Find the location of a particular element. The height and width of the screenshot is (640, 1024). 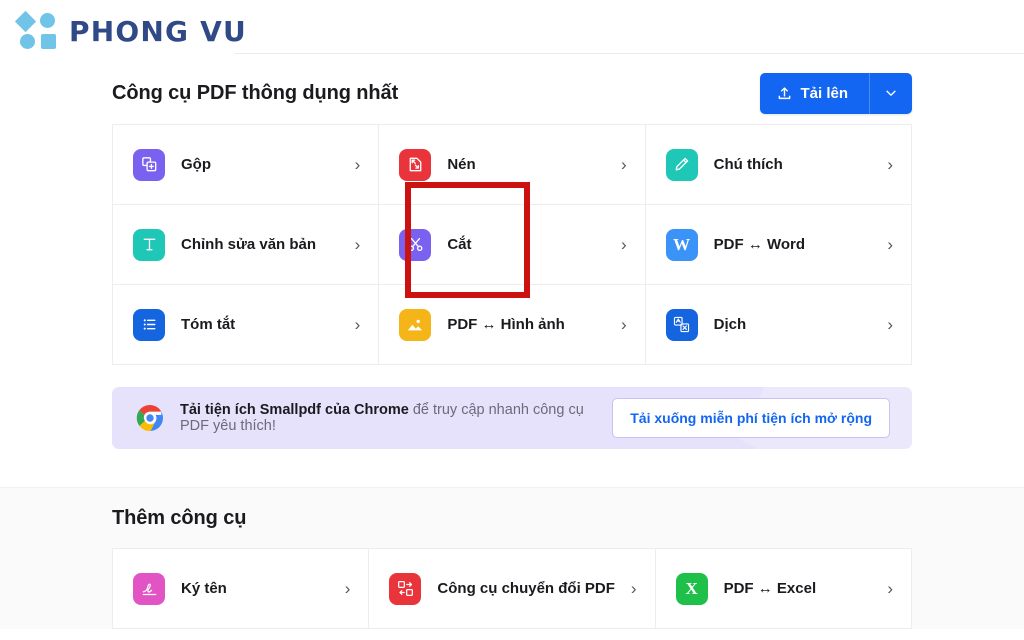

tool-label: PDF ↔ Hình ảnh is located at coordinates (506, 324).